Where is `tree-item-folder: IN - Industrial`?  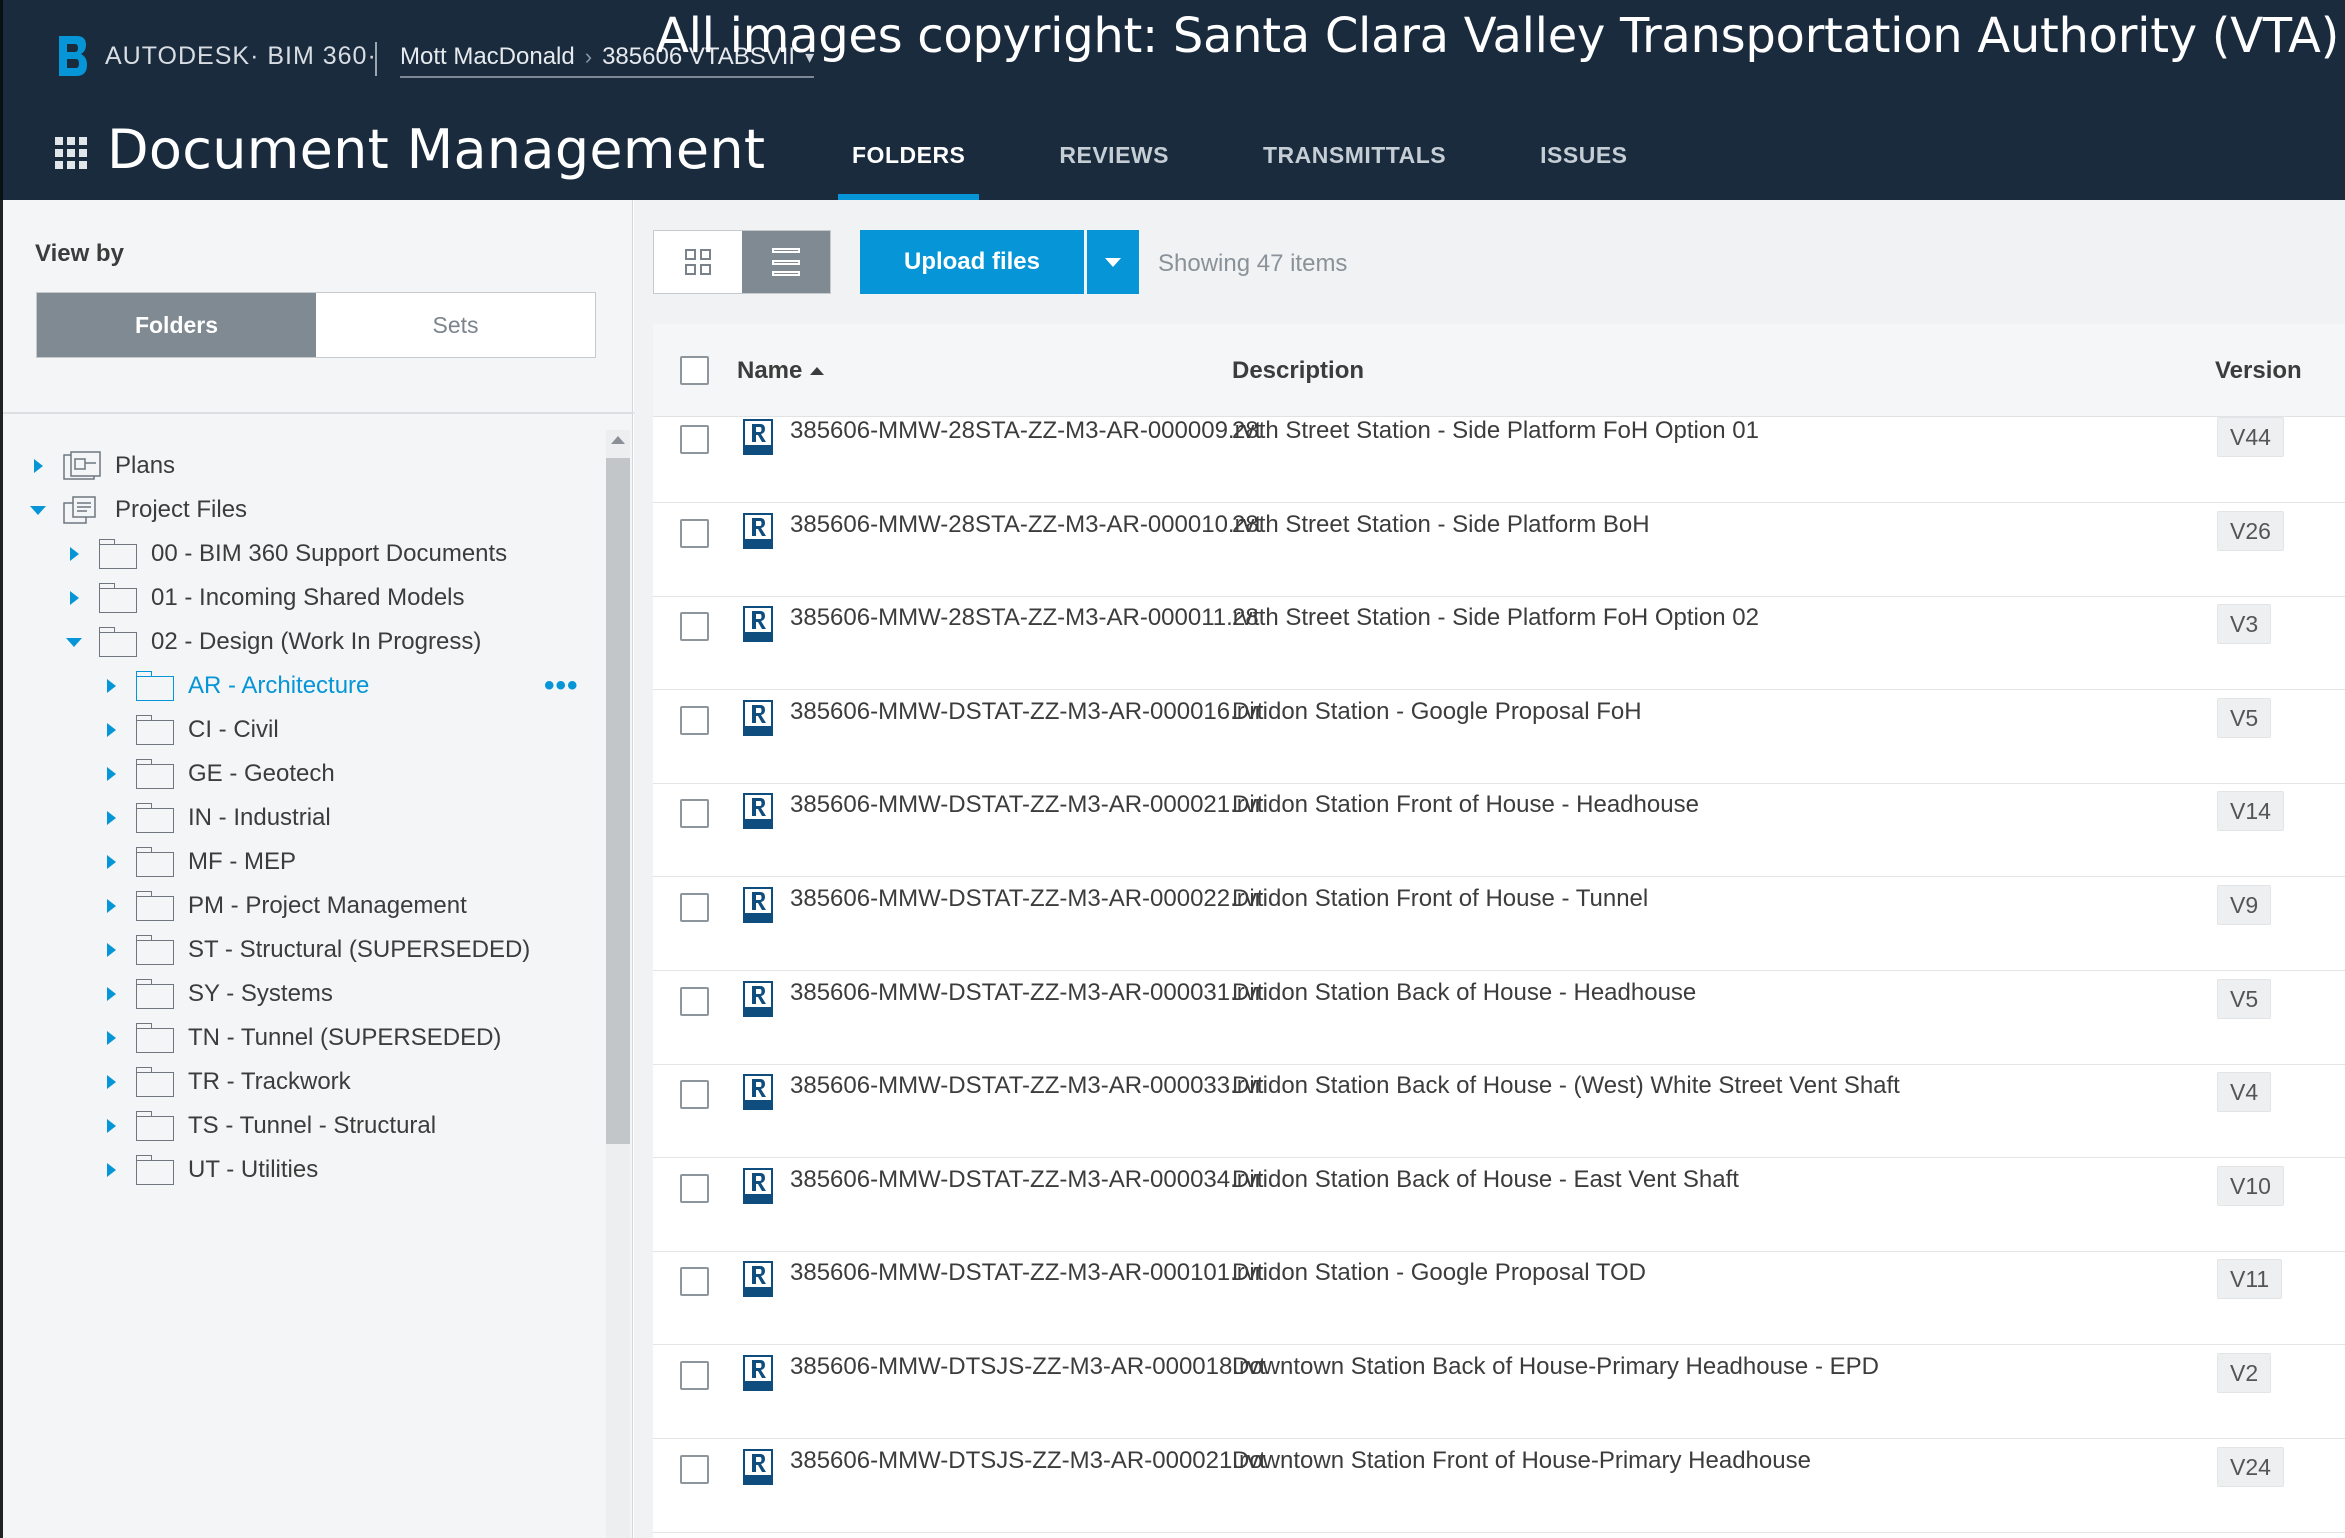
tree-item-folder: IN - Industrial is located at coordinates (215, 818).